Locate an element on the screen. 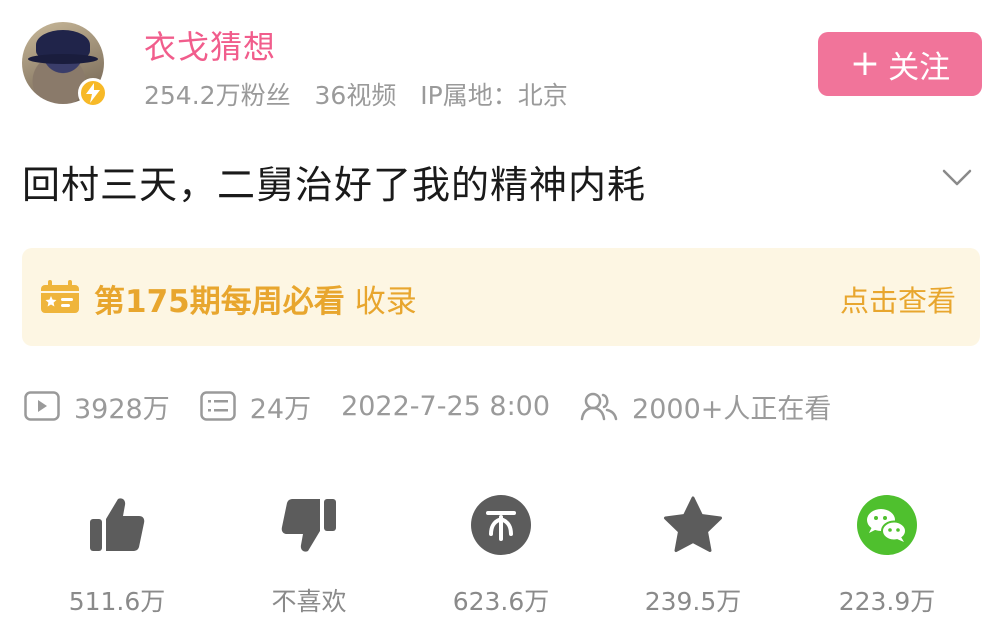  publish-date-stat: 2022-7-25 8:00 is located at coordinates (445, 406).